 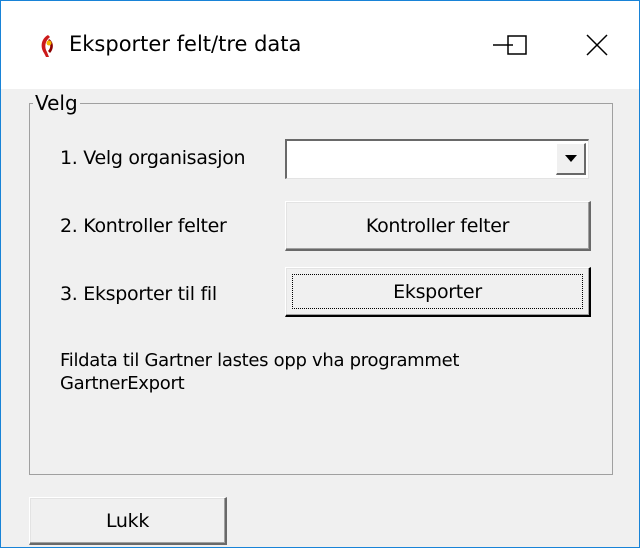 I want to click on step-3-label: 3. Eksporter til fil, so click(x=138, y=294).